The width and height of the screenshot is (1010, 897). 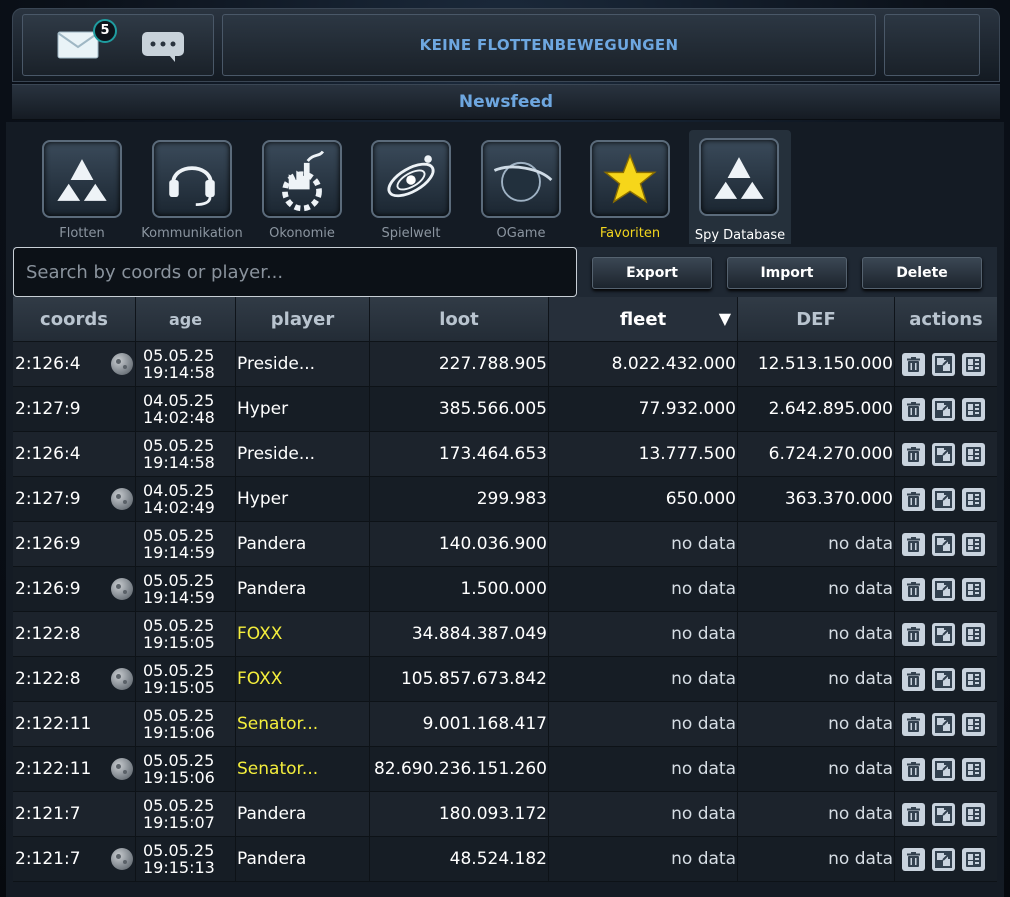 I want to click on export-button: Export, so click(x=652, y=273).